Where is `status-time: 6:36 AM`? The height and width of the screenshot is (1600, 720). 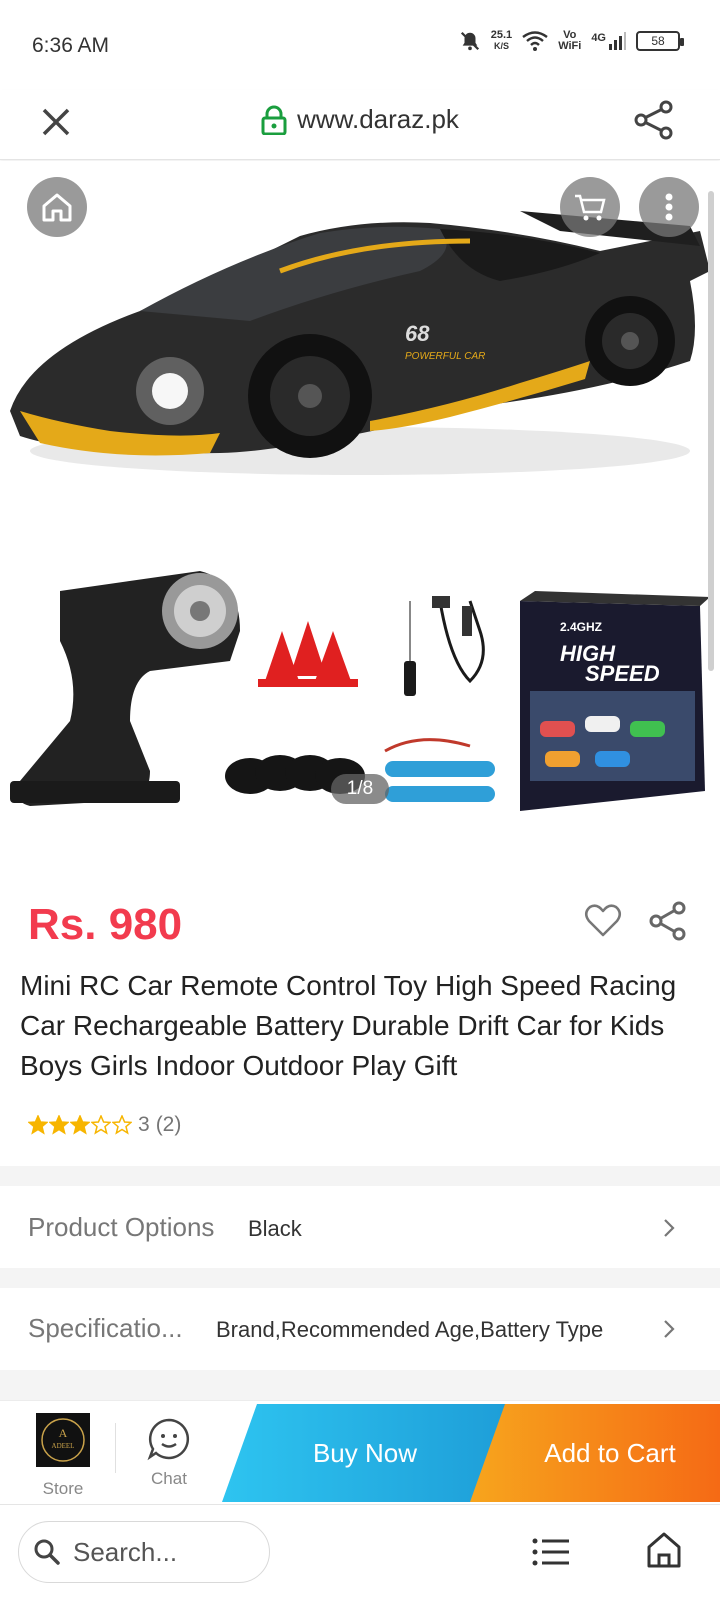
status-time: 6:36 AM is located at coordinates (71, 45).